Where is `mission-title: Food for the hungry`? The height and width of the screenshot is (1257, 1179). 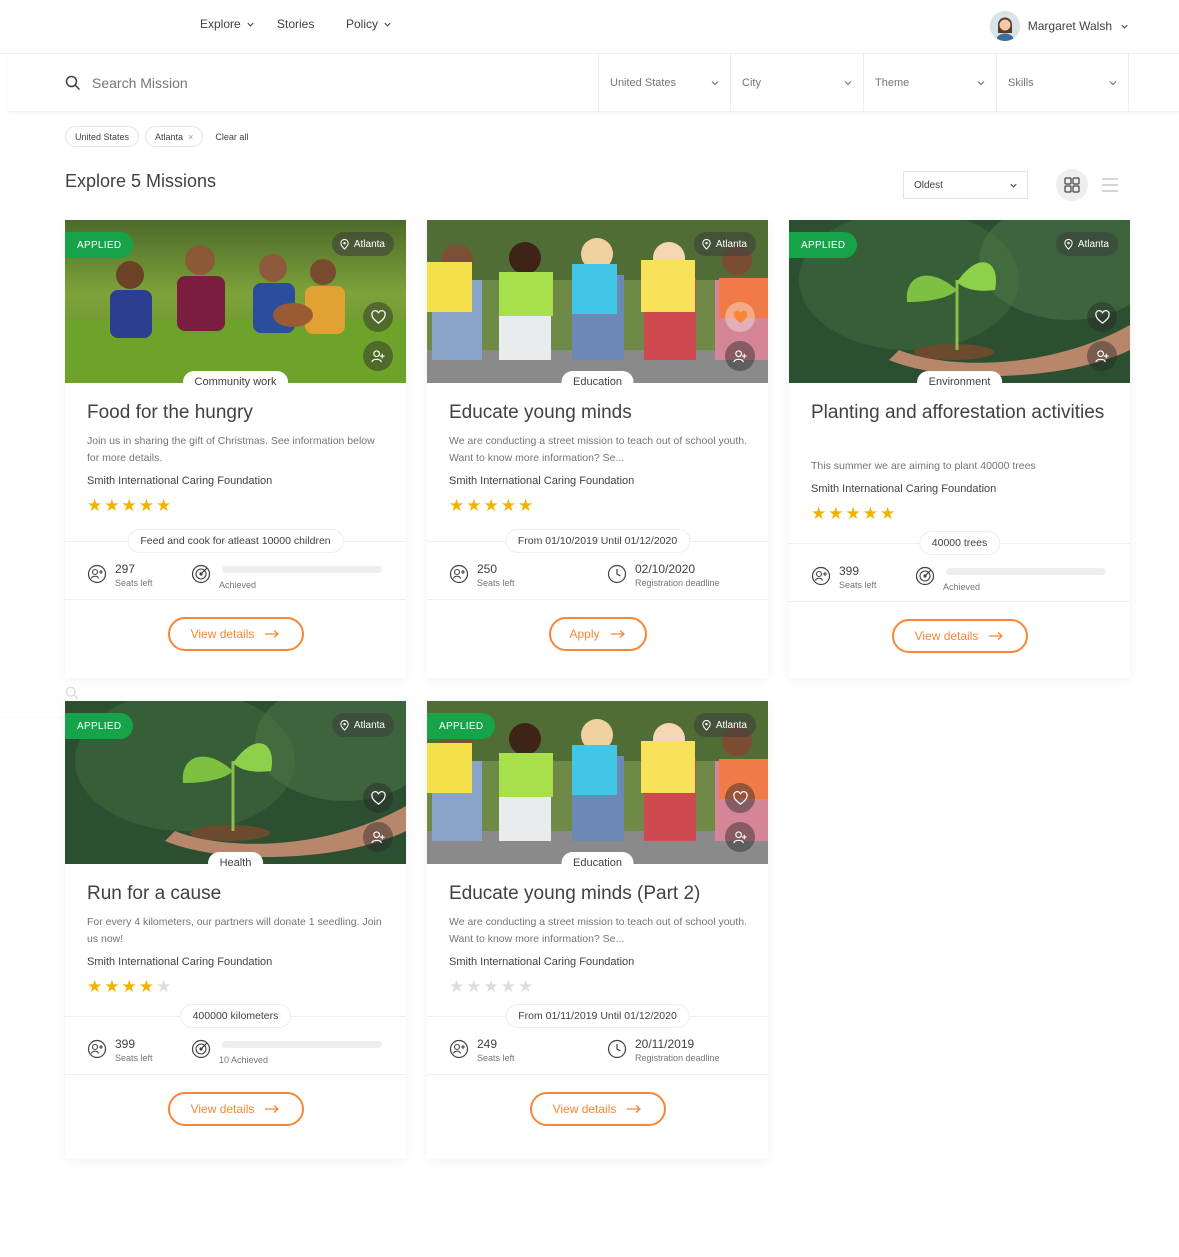 mission-title: Food for the hungry is located at coordinates (237, 412).